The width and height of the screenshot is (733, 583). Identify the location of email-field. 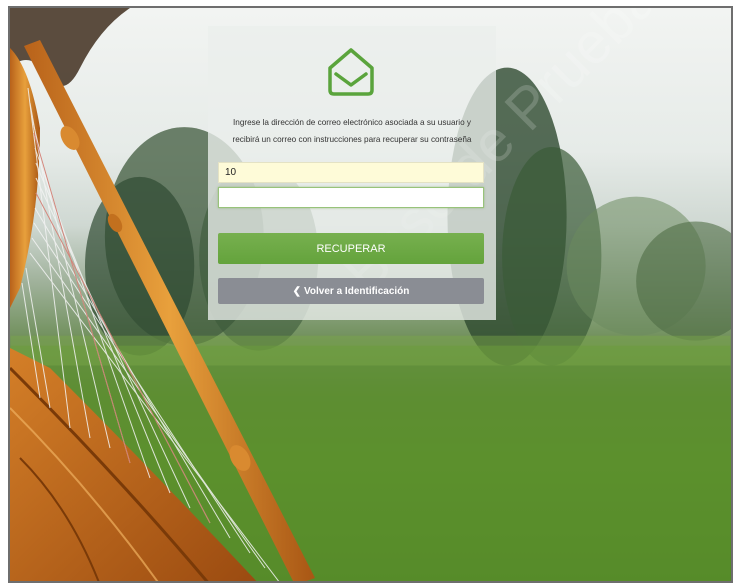
(351, 197).